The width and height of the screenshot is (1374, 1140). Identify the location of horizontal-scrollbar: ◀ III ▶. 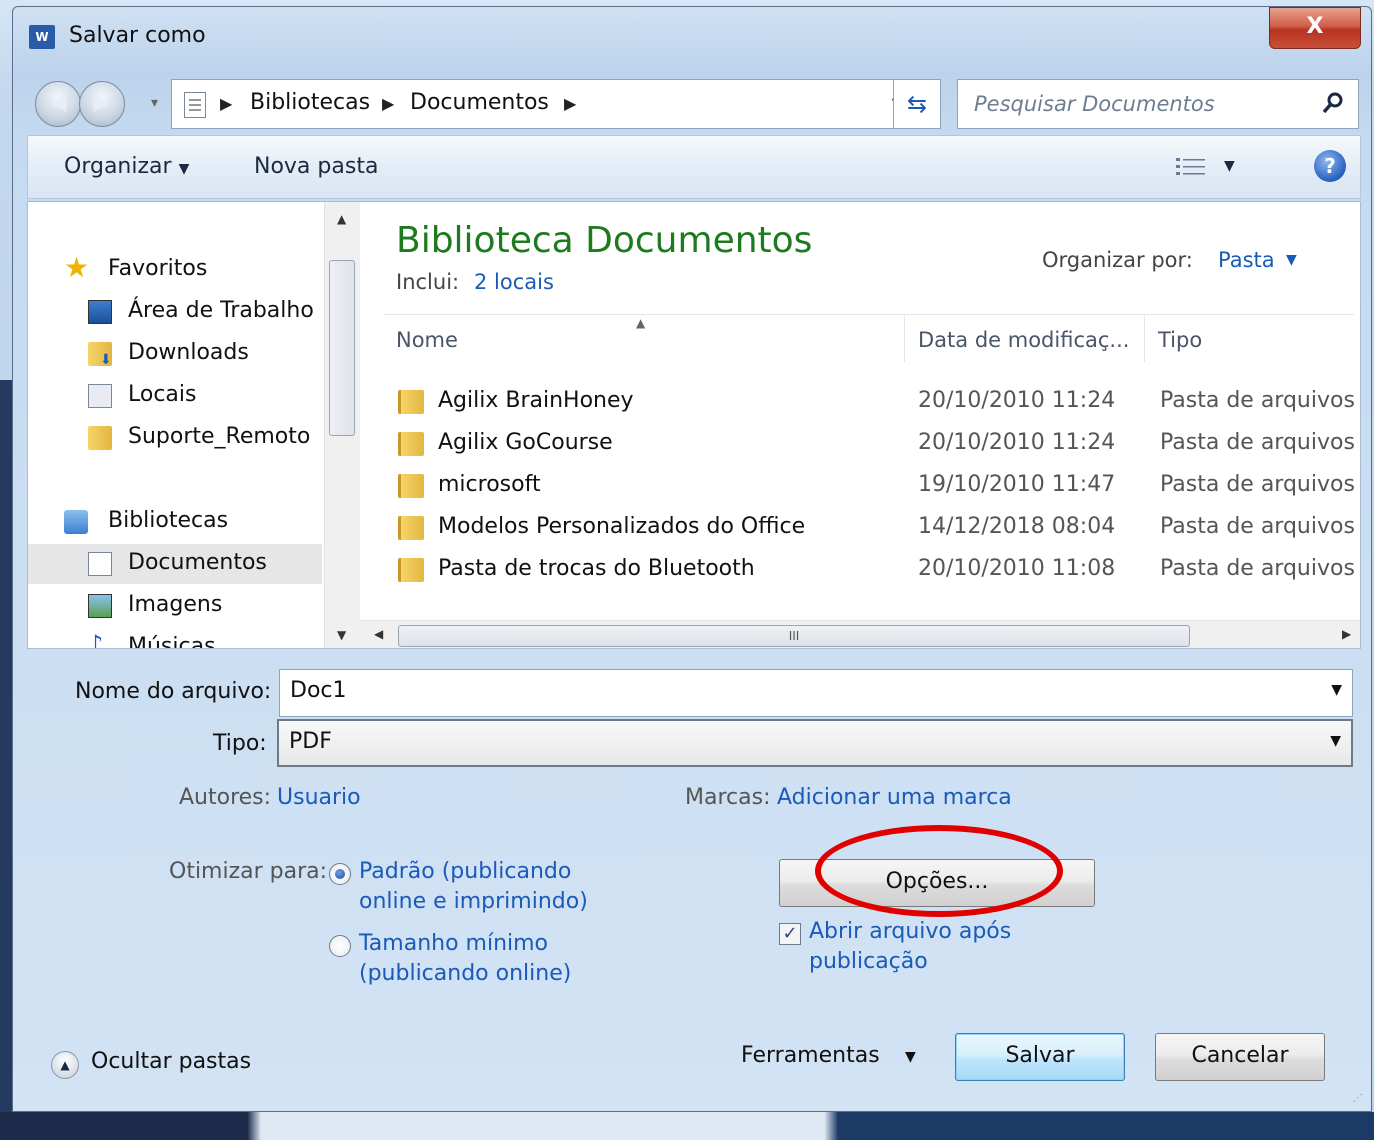
(860, 634).